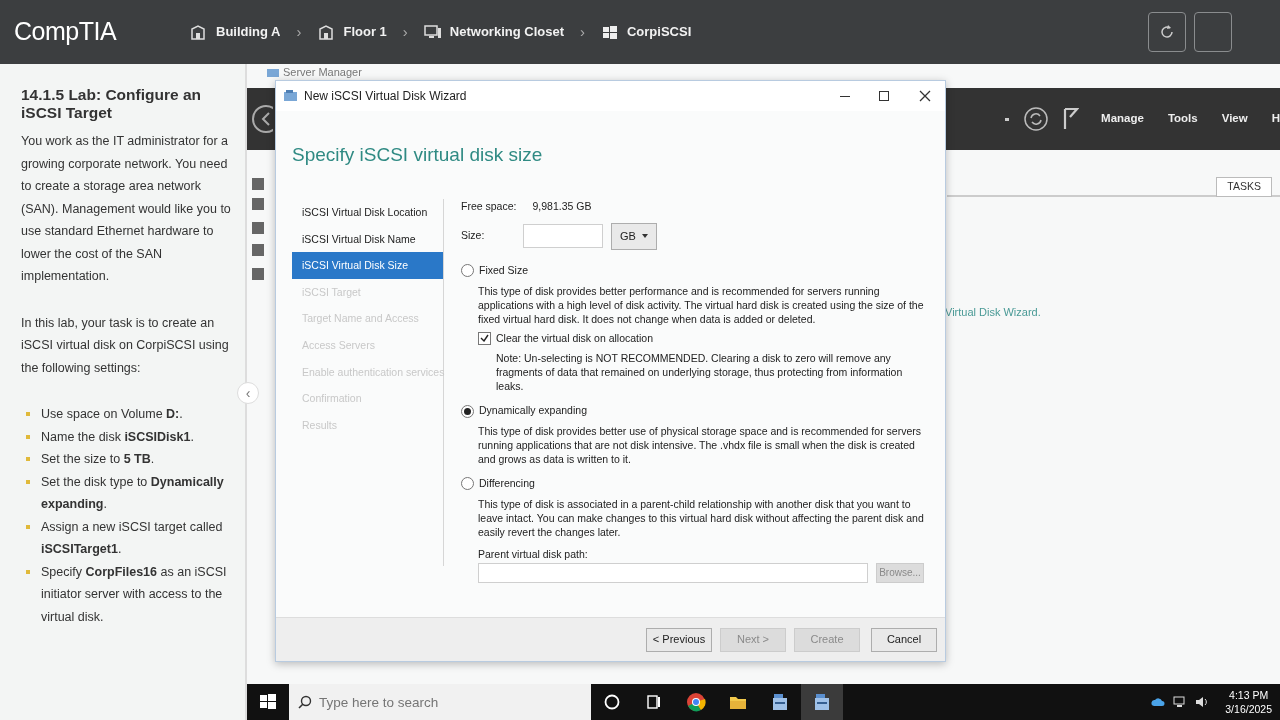 This screenshot has width=1280, height=720. What do you see at coordinates (291, 96) in the screenshot?
I see `wizard-icon` at bounding box center [291, 96].